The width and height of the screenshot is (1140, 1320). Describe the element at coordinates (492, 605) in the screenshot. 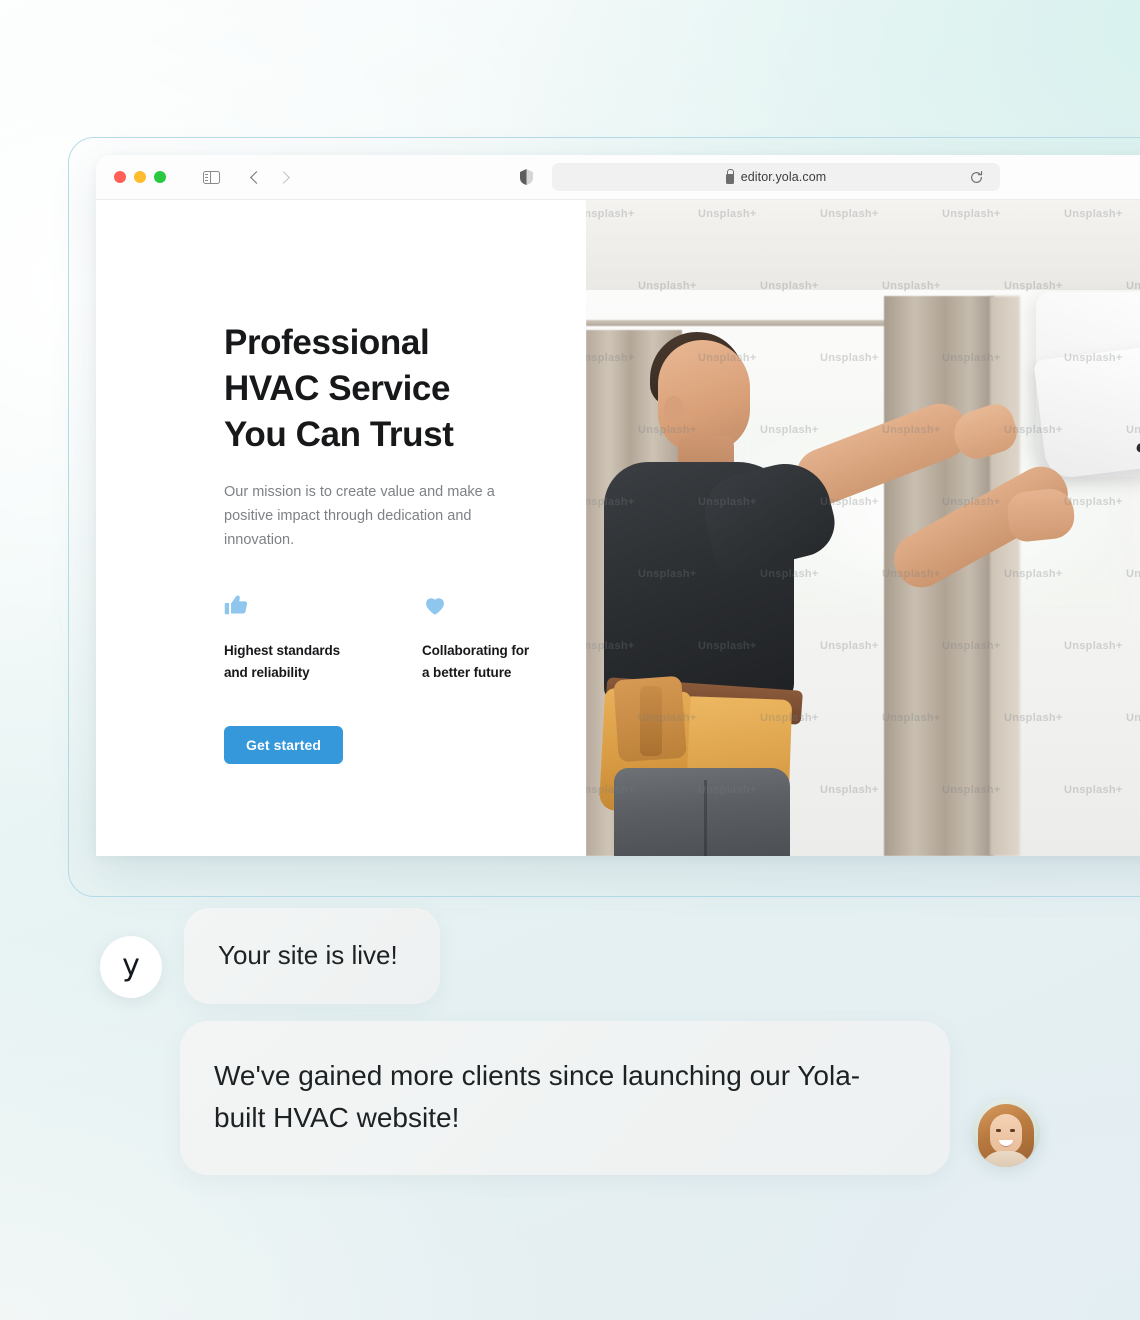

I see `heart-icon` at that location.